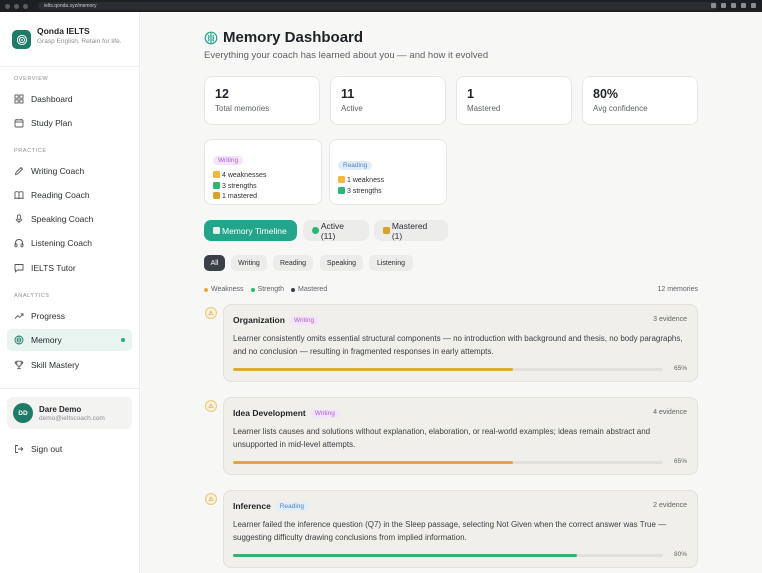 This screenshot has height=573, width=762. Describe the element at coordinates (211, 499) in the screenshot. I see `timeline-warning-icon: ⚠` at that location.